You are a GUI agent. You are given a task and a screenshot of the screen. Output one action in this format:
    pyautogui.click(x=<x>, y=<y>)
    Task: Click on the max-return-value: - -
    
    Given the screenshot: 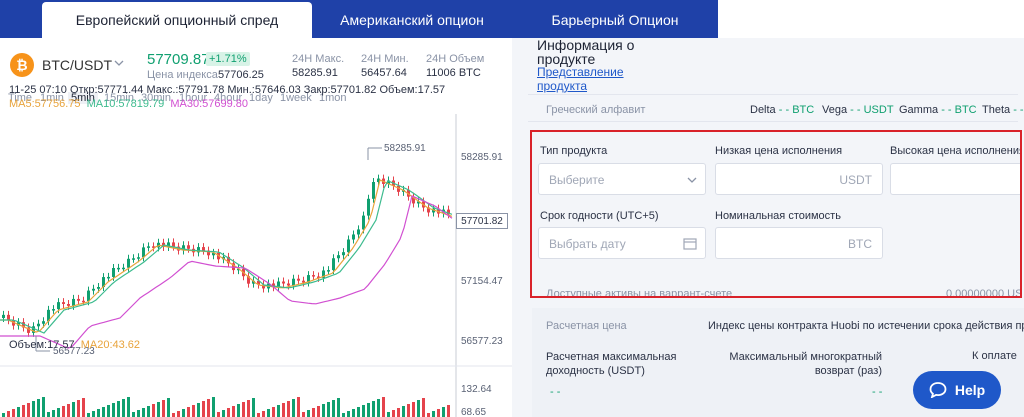 What is the action you would take?
    pyautogui.click(x=877, y=392)
    